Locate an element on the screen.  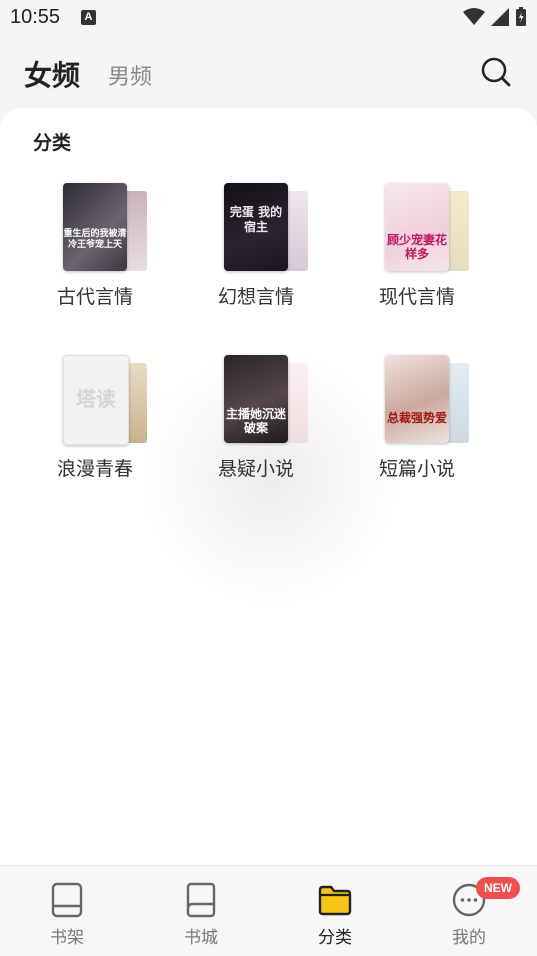
section-title: 分类 is located at coordinates (52, 143).